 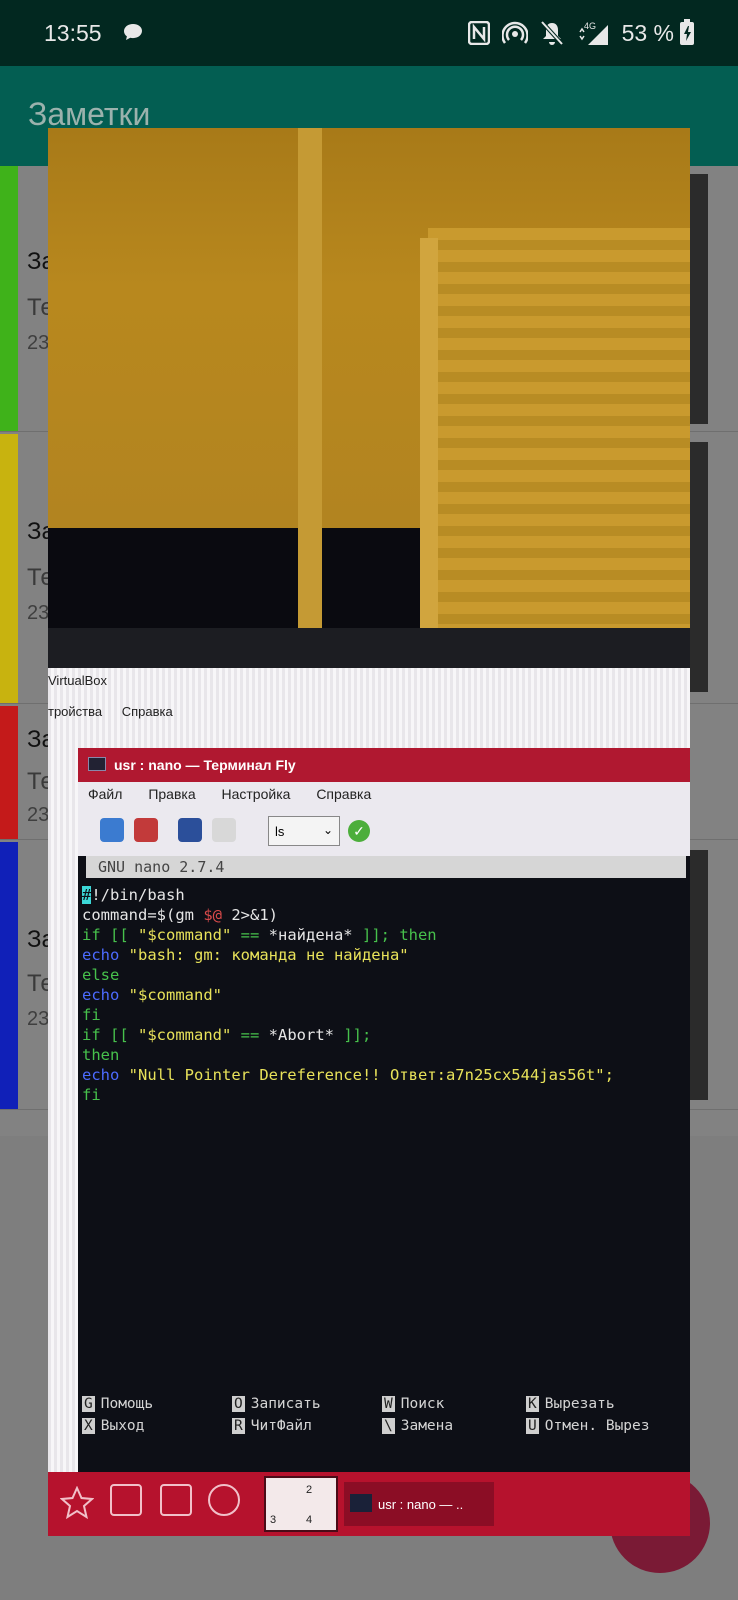 What do you see at coordinates (588, 1426) in the screenshot?
I see `shortcut-item: U Отмен. Вырез` at bounding box center [588, 1426].